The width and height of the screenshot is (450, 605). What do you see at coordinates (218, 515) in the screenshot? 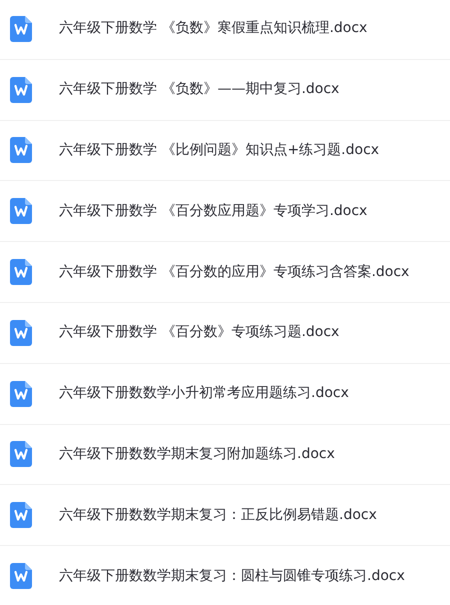
I see `file-name-link: 六年级下册数数学期末复习：正反比例易错题.docx` at bounding box center [218, 515].